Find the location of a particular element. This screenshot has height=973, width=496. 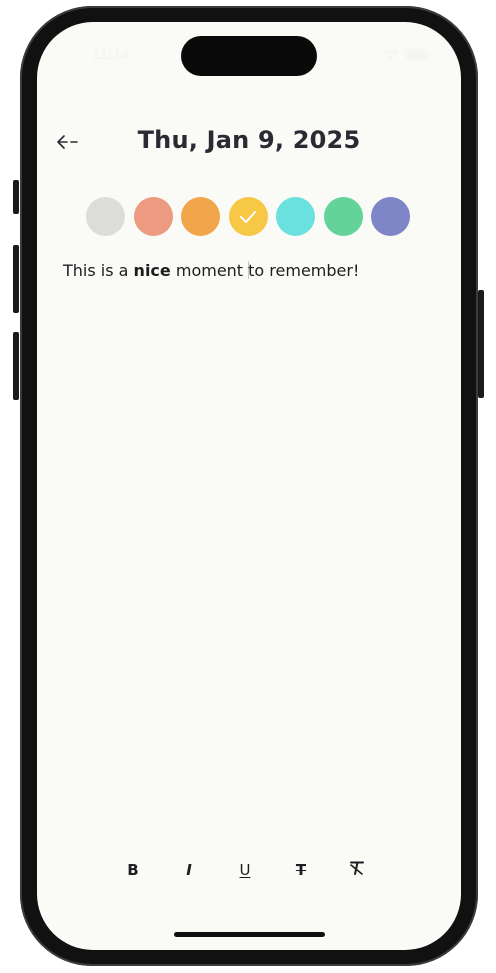

underline-label: U is located at coordinates (245, 870).